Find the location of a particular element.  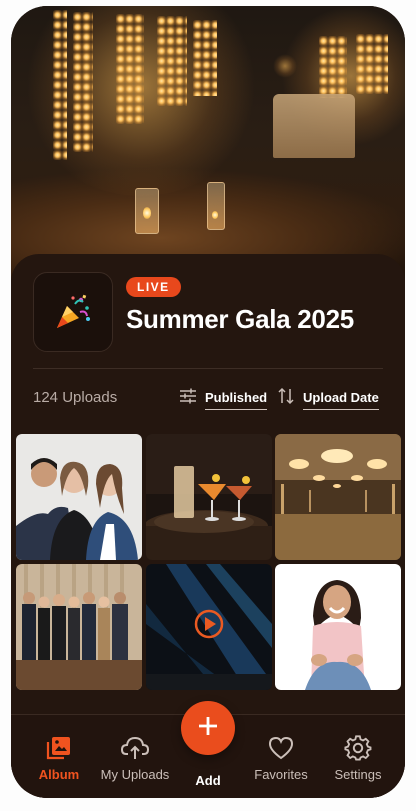

gallery-item-stage-lights-video is located at coordinates (209, 627).